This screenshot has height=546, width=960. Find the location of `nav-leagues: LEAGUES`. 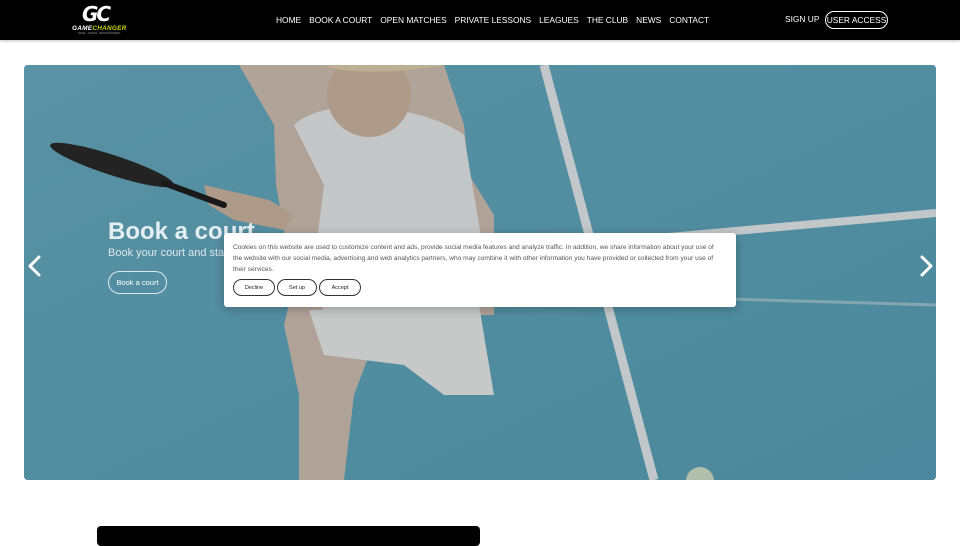

nav-leagues: LEAGUES is located at coordinates (559, 20).